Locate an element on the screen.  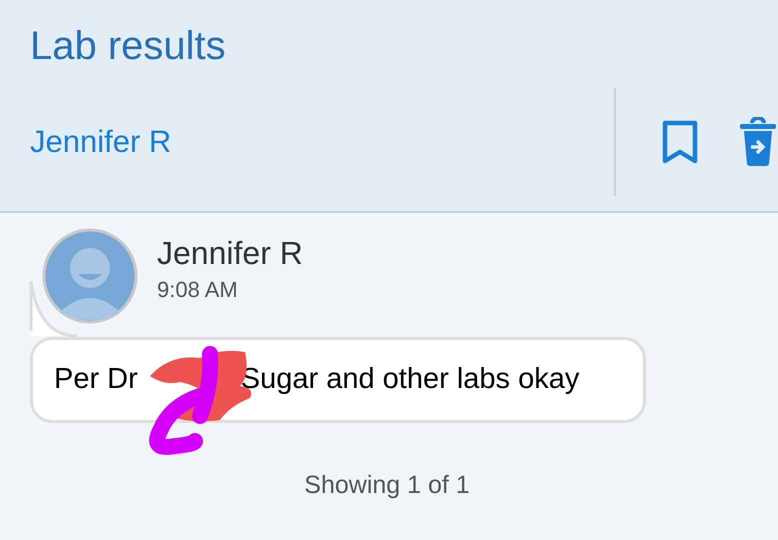
sender-name: Jennifer R is located at coordinates (101, 141).